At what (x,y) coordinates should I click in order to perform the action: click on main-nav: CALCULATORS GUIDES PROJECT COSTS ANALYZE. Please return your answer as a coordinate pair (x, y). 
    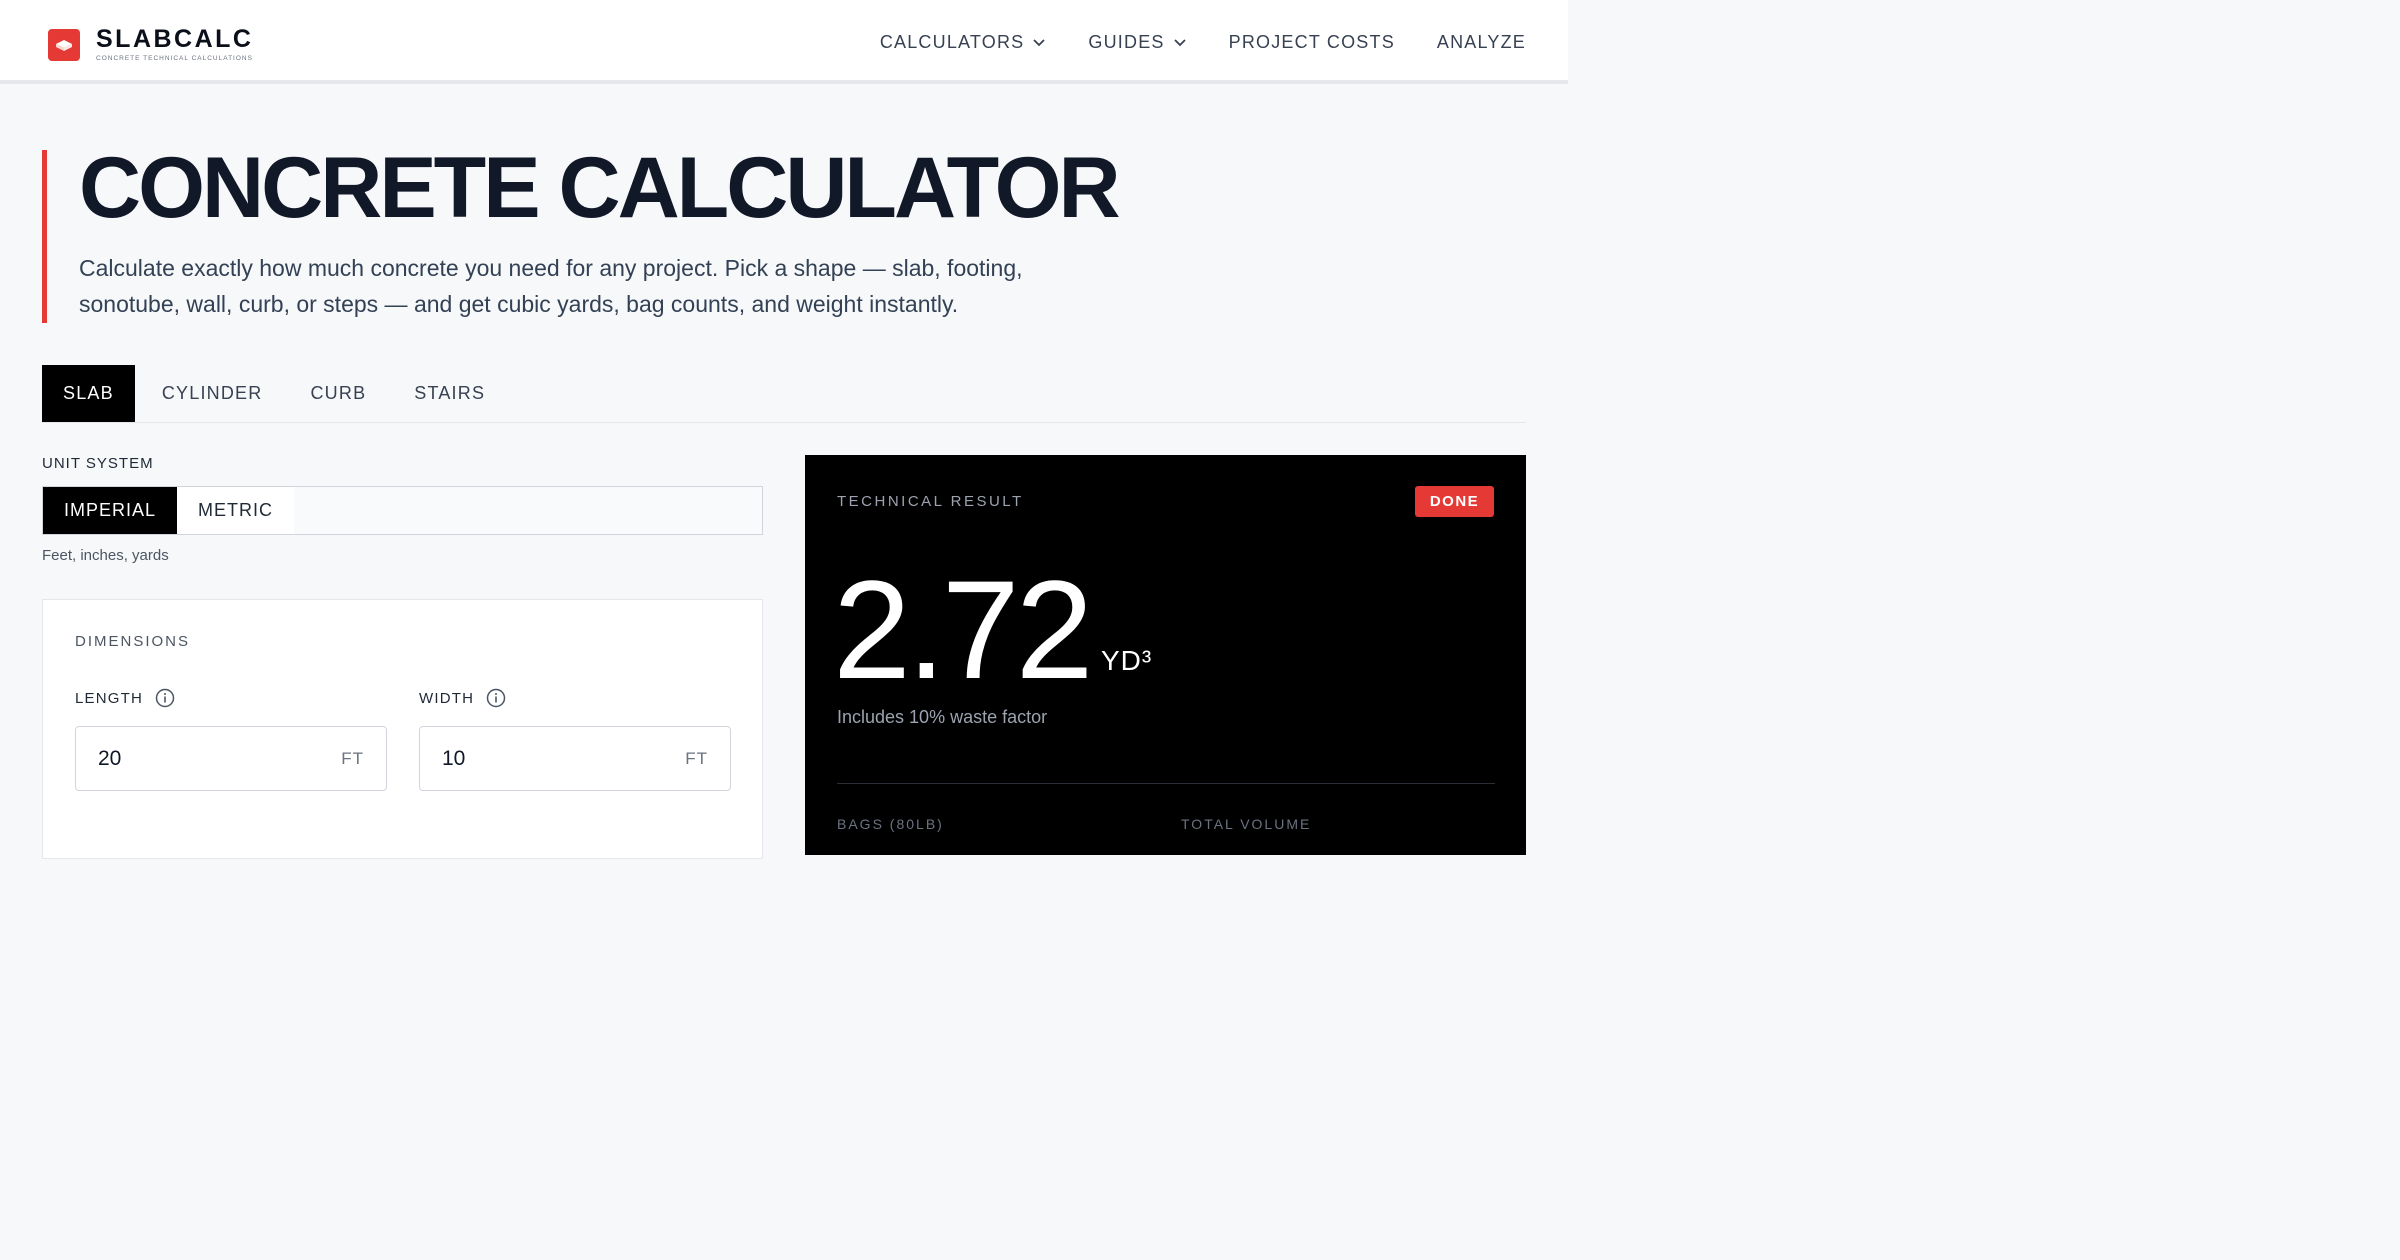
    Looking at the image, I should click on (1182, 42).